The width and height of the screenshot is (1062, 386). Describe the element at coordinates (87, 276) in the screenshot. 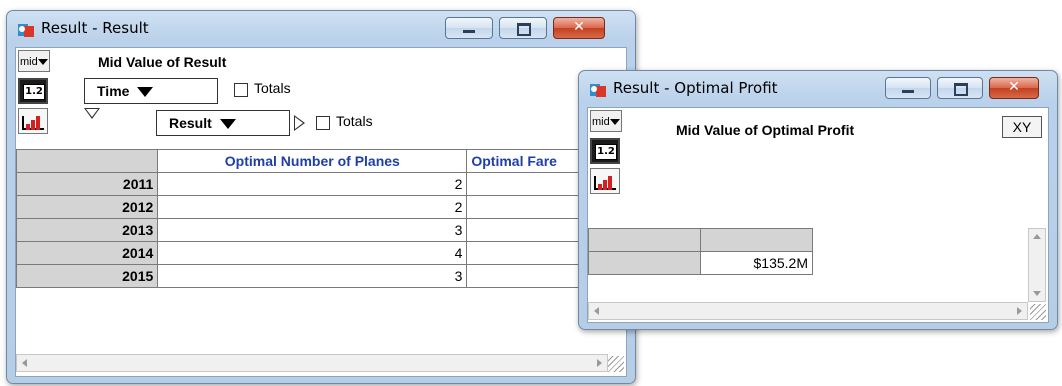

I see `row-header: 2015` at that location.